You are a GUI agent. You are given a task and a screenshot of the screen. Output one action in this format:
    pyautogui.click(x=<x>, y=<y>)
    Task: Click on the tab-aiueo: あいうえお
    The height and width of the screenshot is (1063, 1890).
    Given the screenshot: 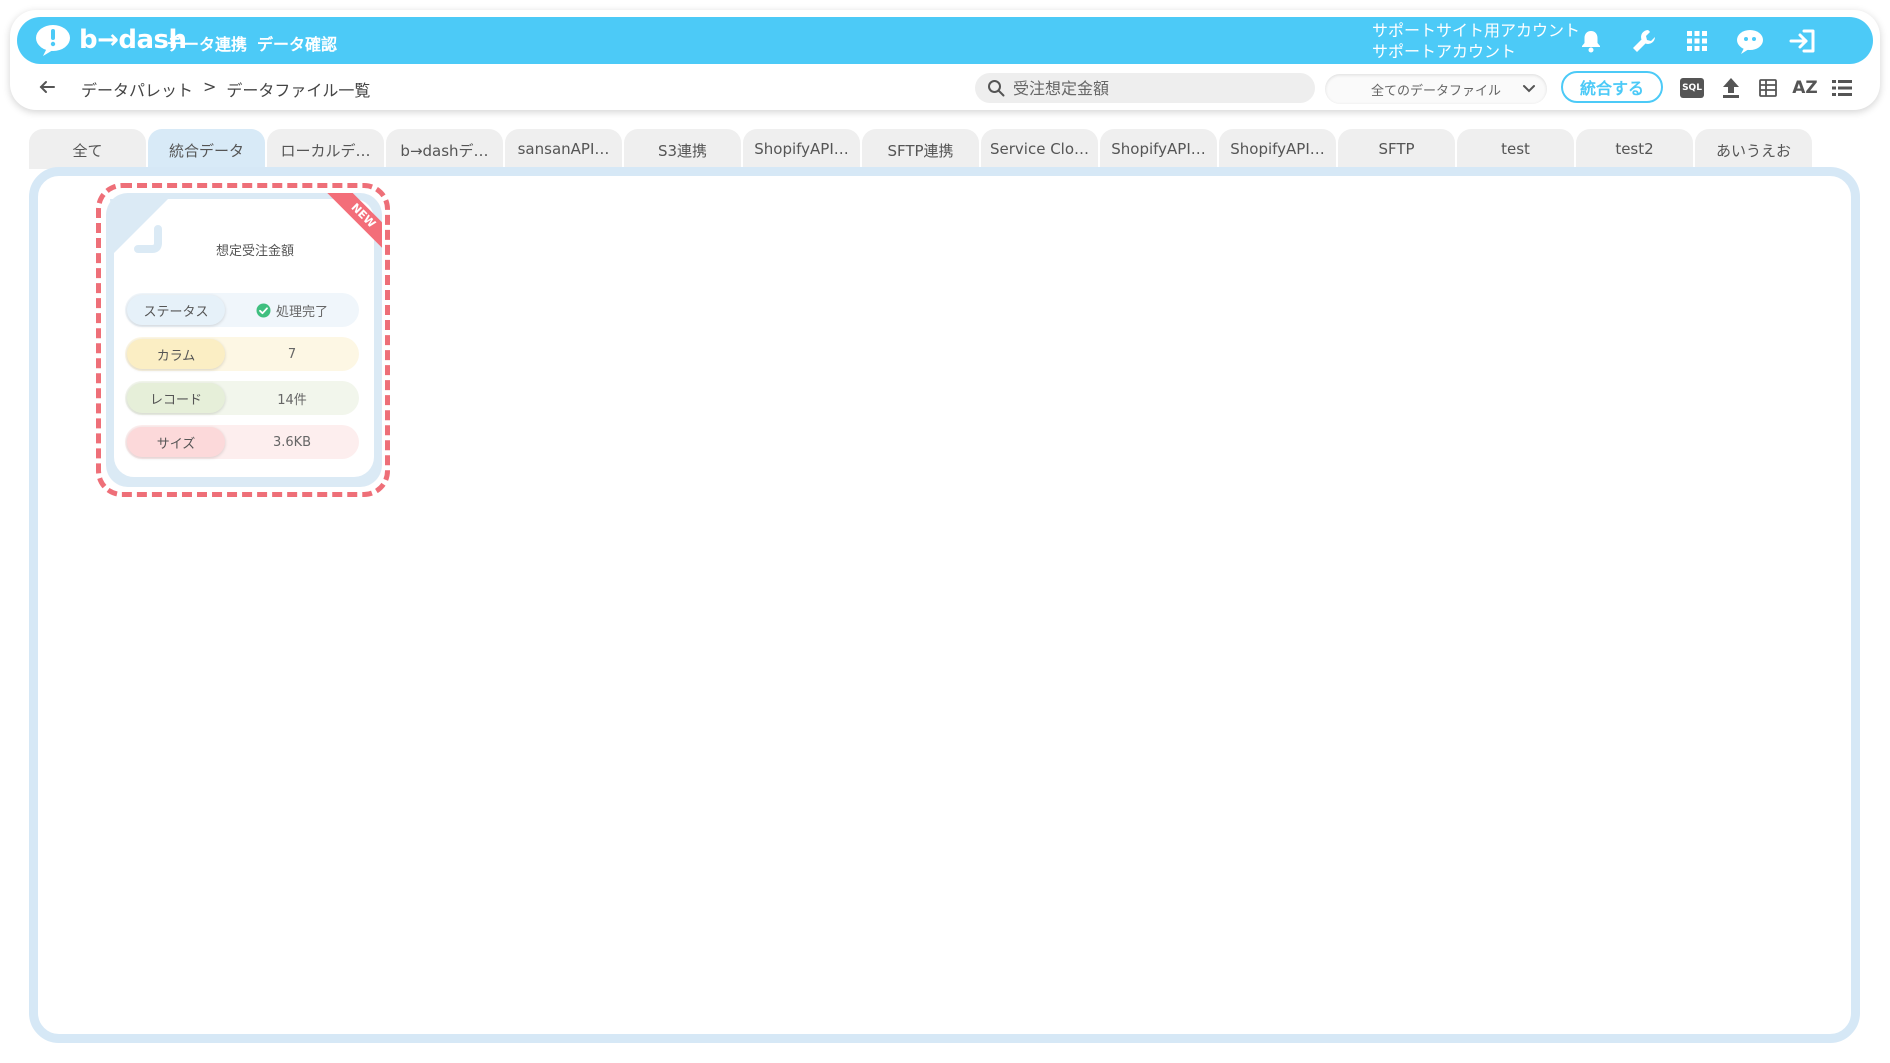 What is the action you would take?
    pyautogui.click(x=1753, y=149)
    